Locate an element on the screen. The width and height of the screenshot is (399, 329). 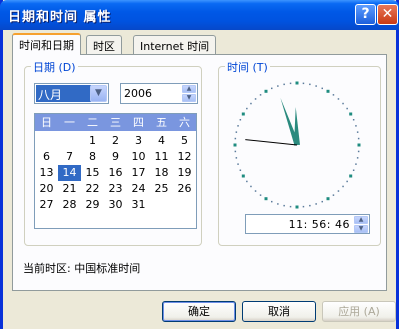
calendar-day: 26 is located at coordinates (184, 189).